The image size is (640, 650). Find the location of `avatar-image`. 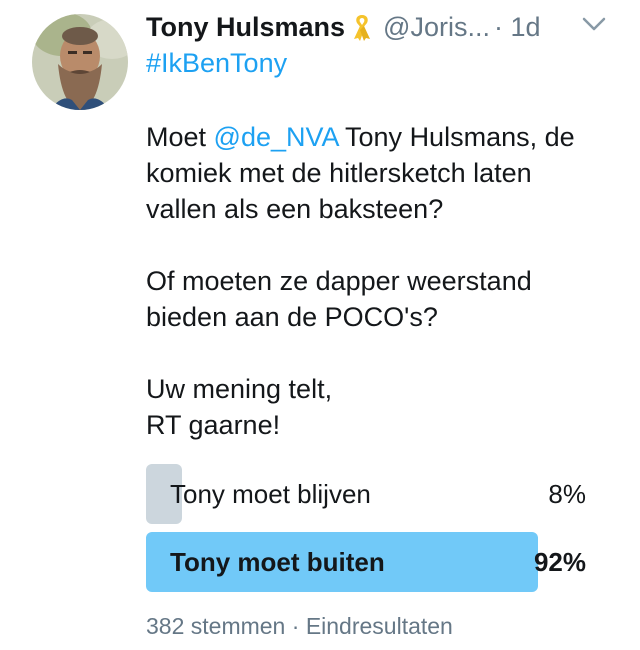

avatar-image is located at coordinates (80, 62).